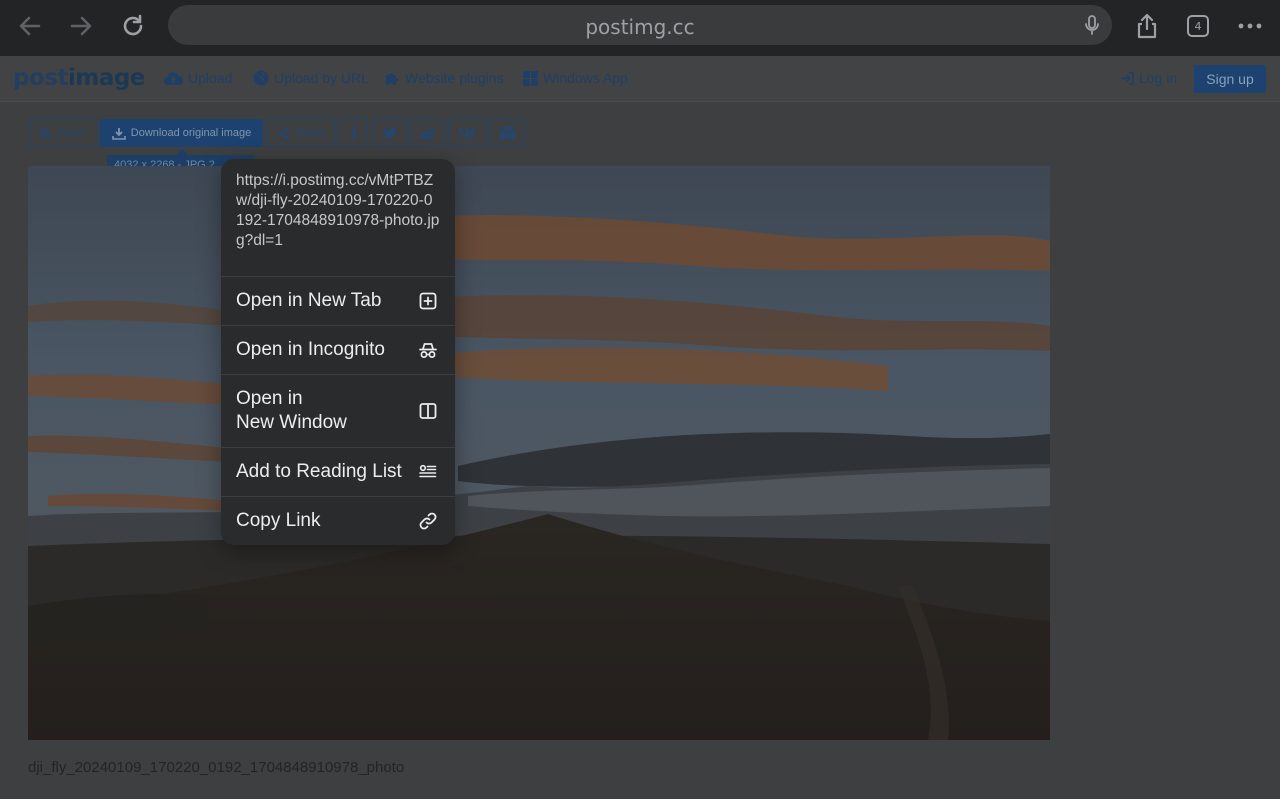  I want to click on reload-icon, so click(133, 25).